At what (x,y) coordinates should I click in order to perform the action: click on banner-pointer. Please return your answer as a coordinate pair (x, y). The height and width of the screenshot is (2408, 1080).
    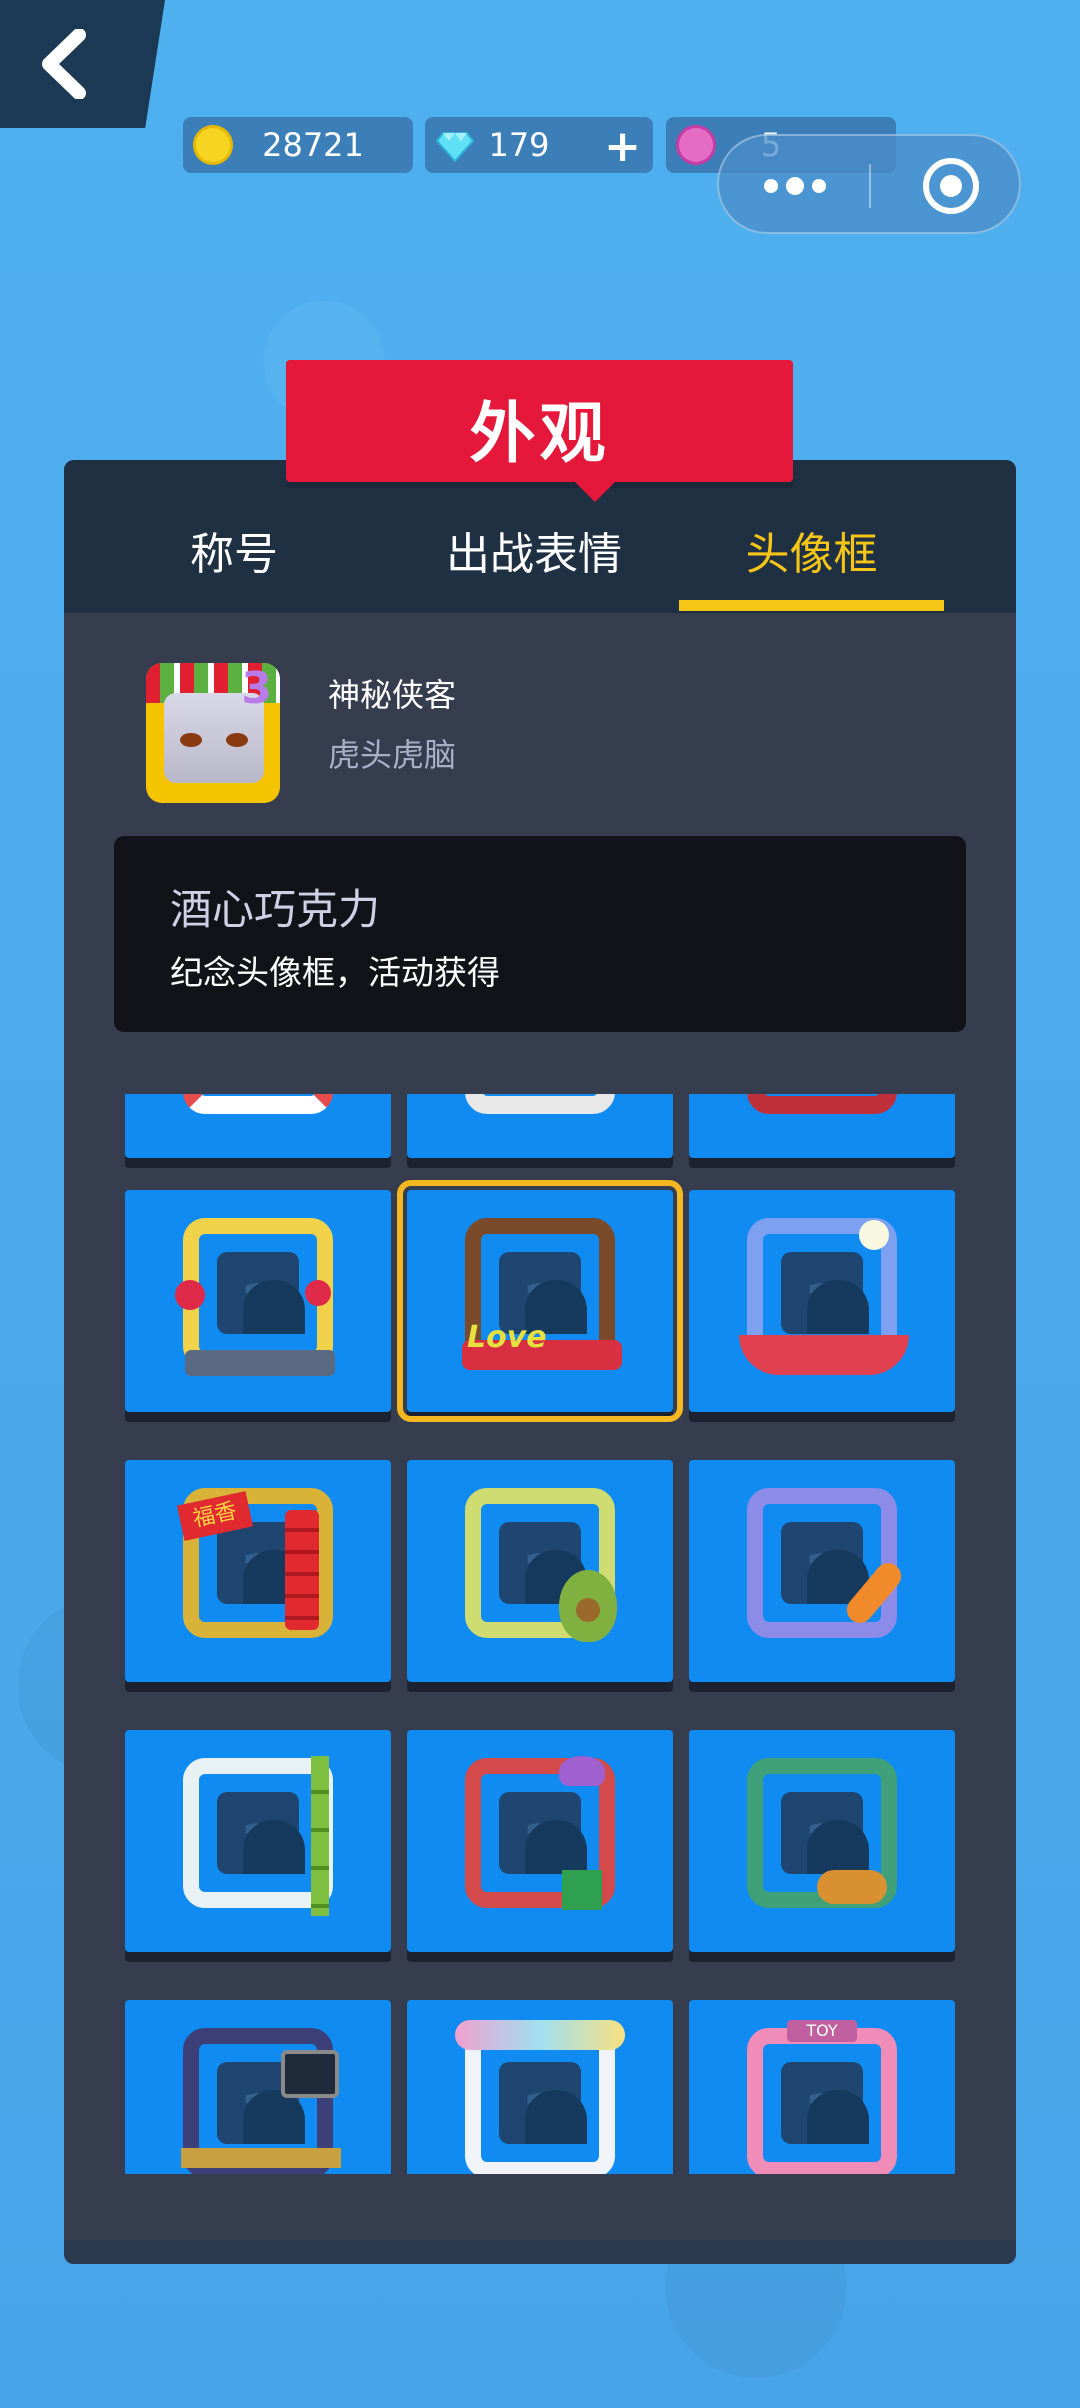
    Looking at the image, I should click on (595, 491).